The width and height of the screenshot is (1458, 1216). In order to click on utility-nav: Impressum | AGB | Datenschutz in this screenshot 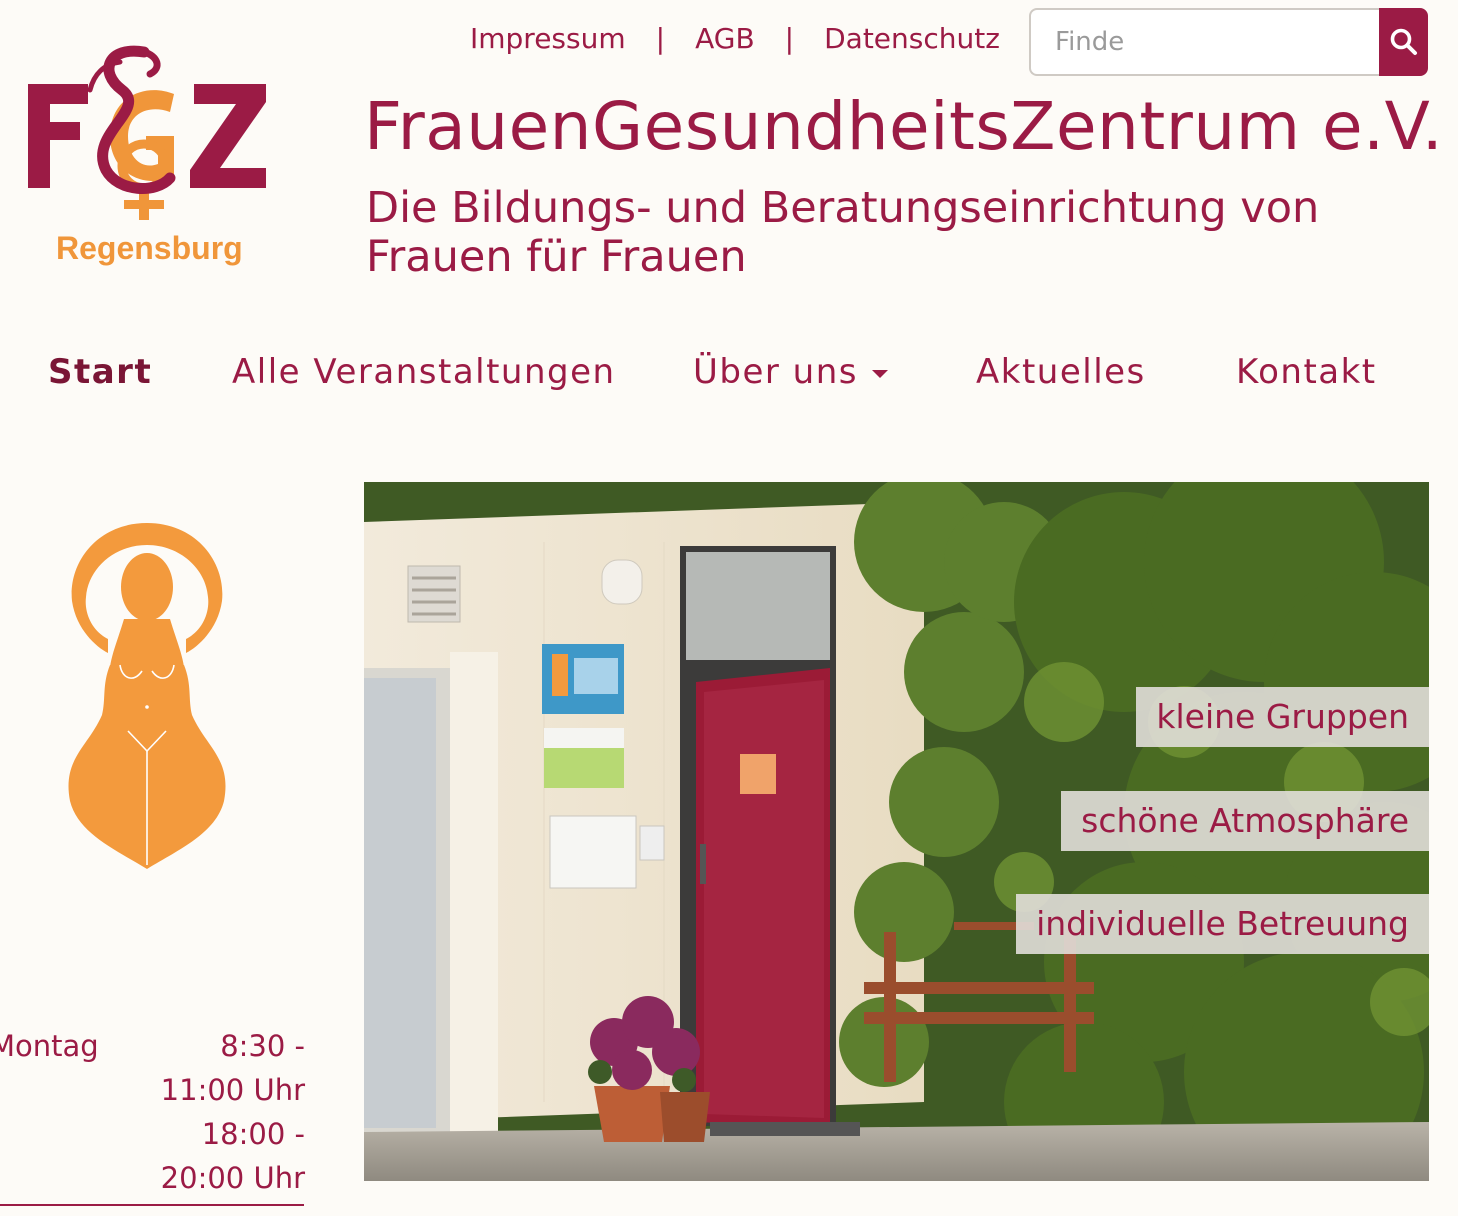, I will do `click(735, 38)`.